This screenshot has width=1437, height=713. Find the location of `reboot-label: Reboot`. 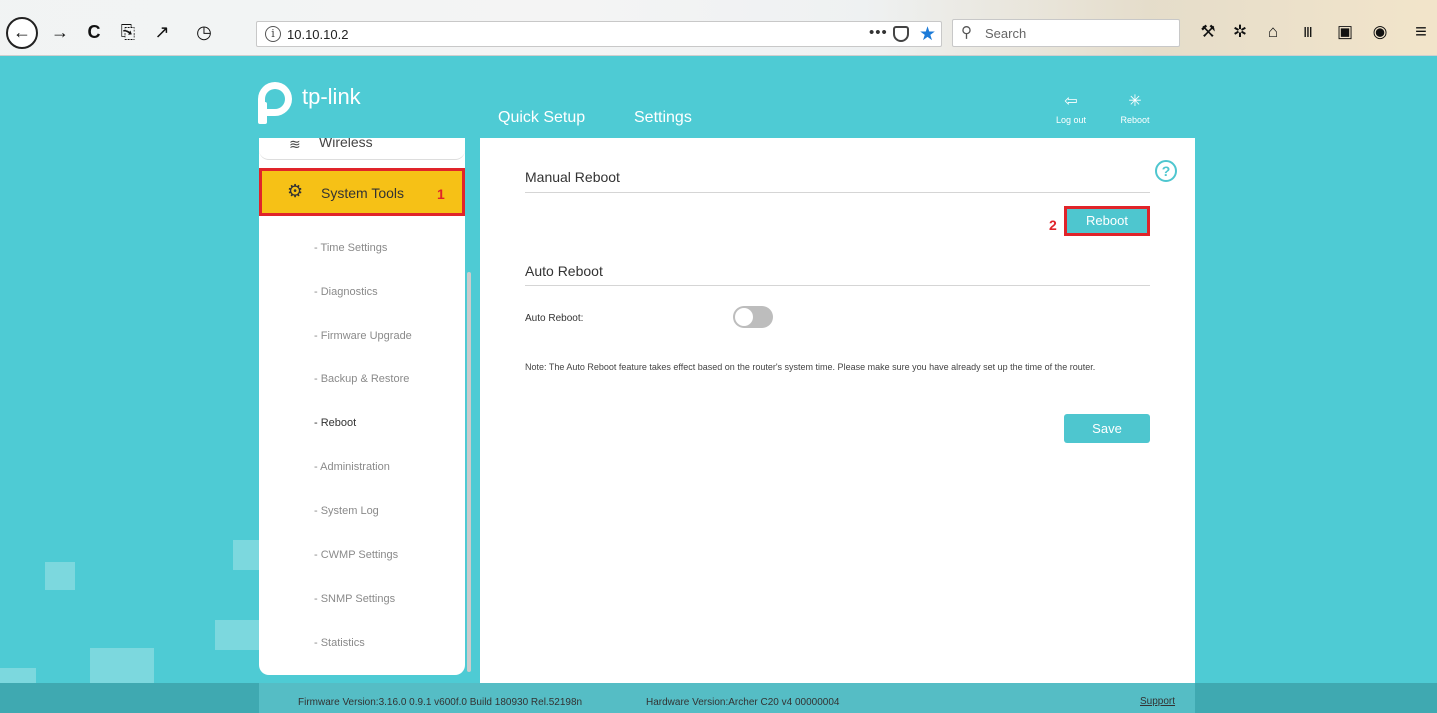

reboot-label: Reboot is located at coordinates (1135, 120).